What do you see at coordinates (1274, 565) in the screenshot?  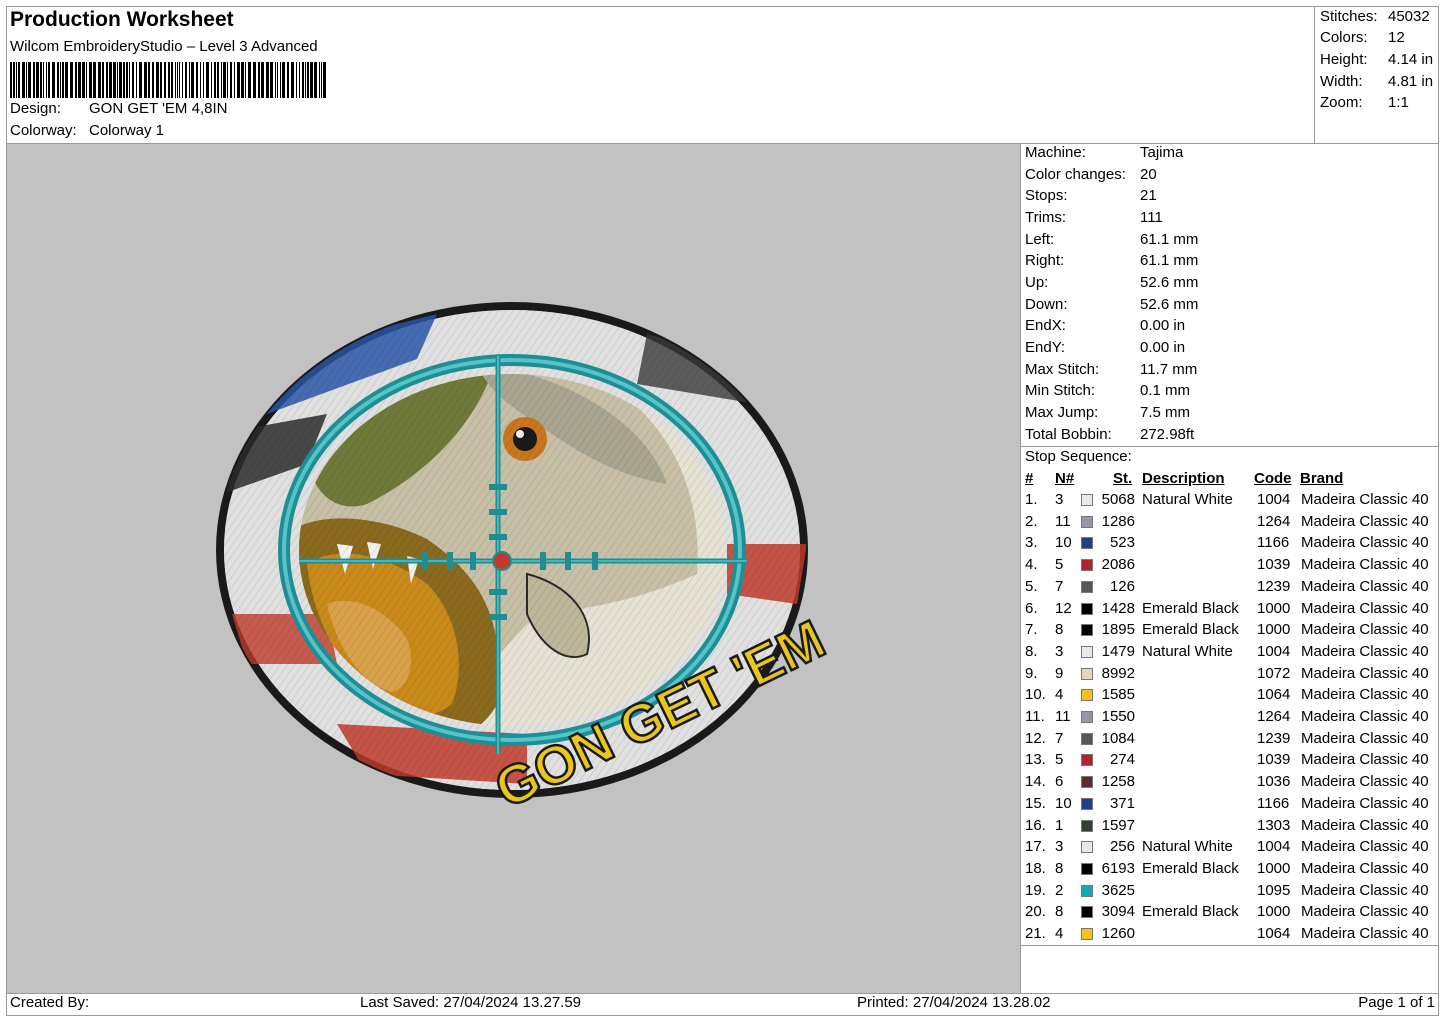 I see `row-code: 1039` at bounding box center [1274, 565].